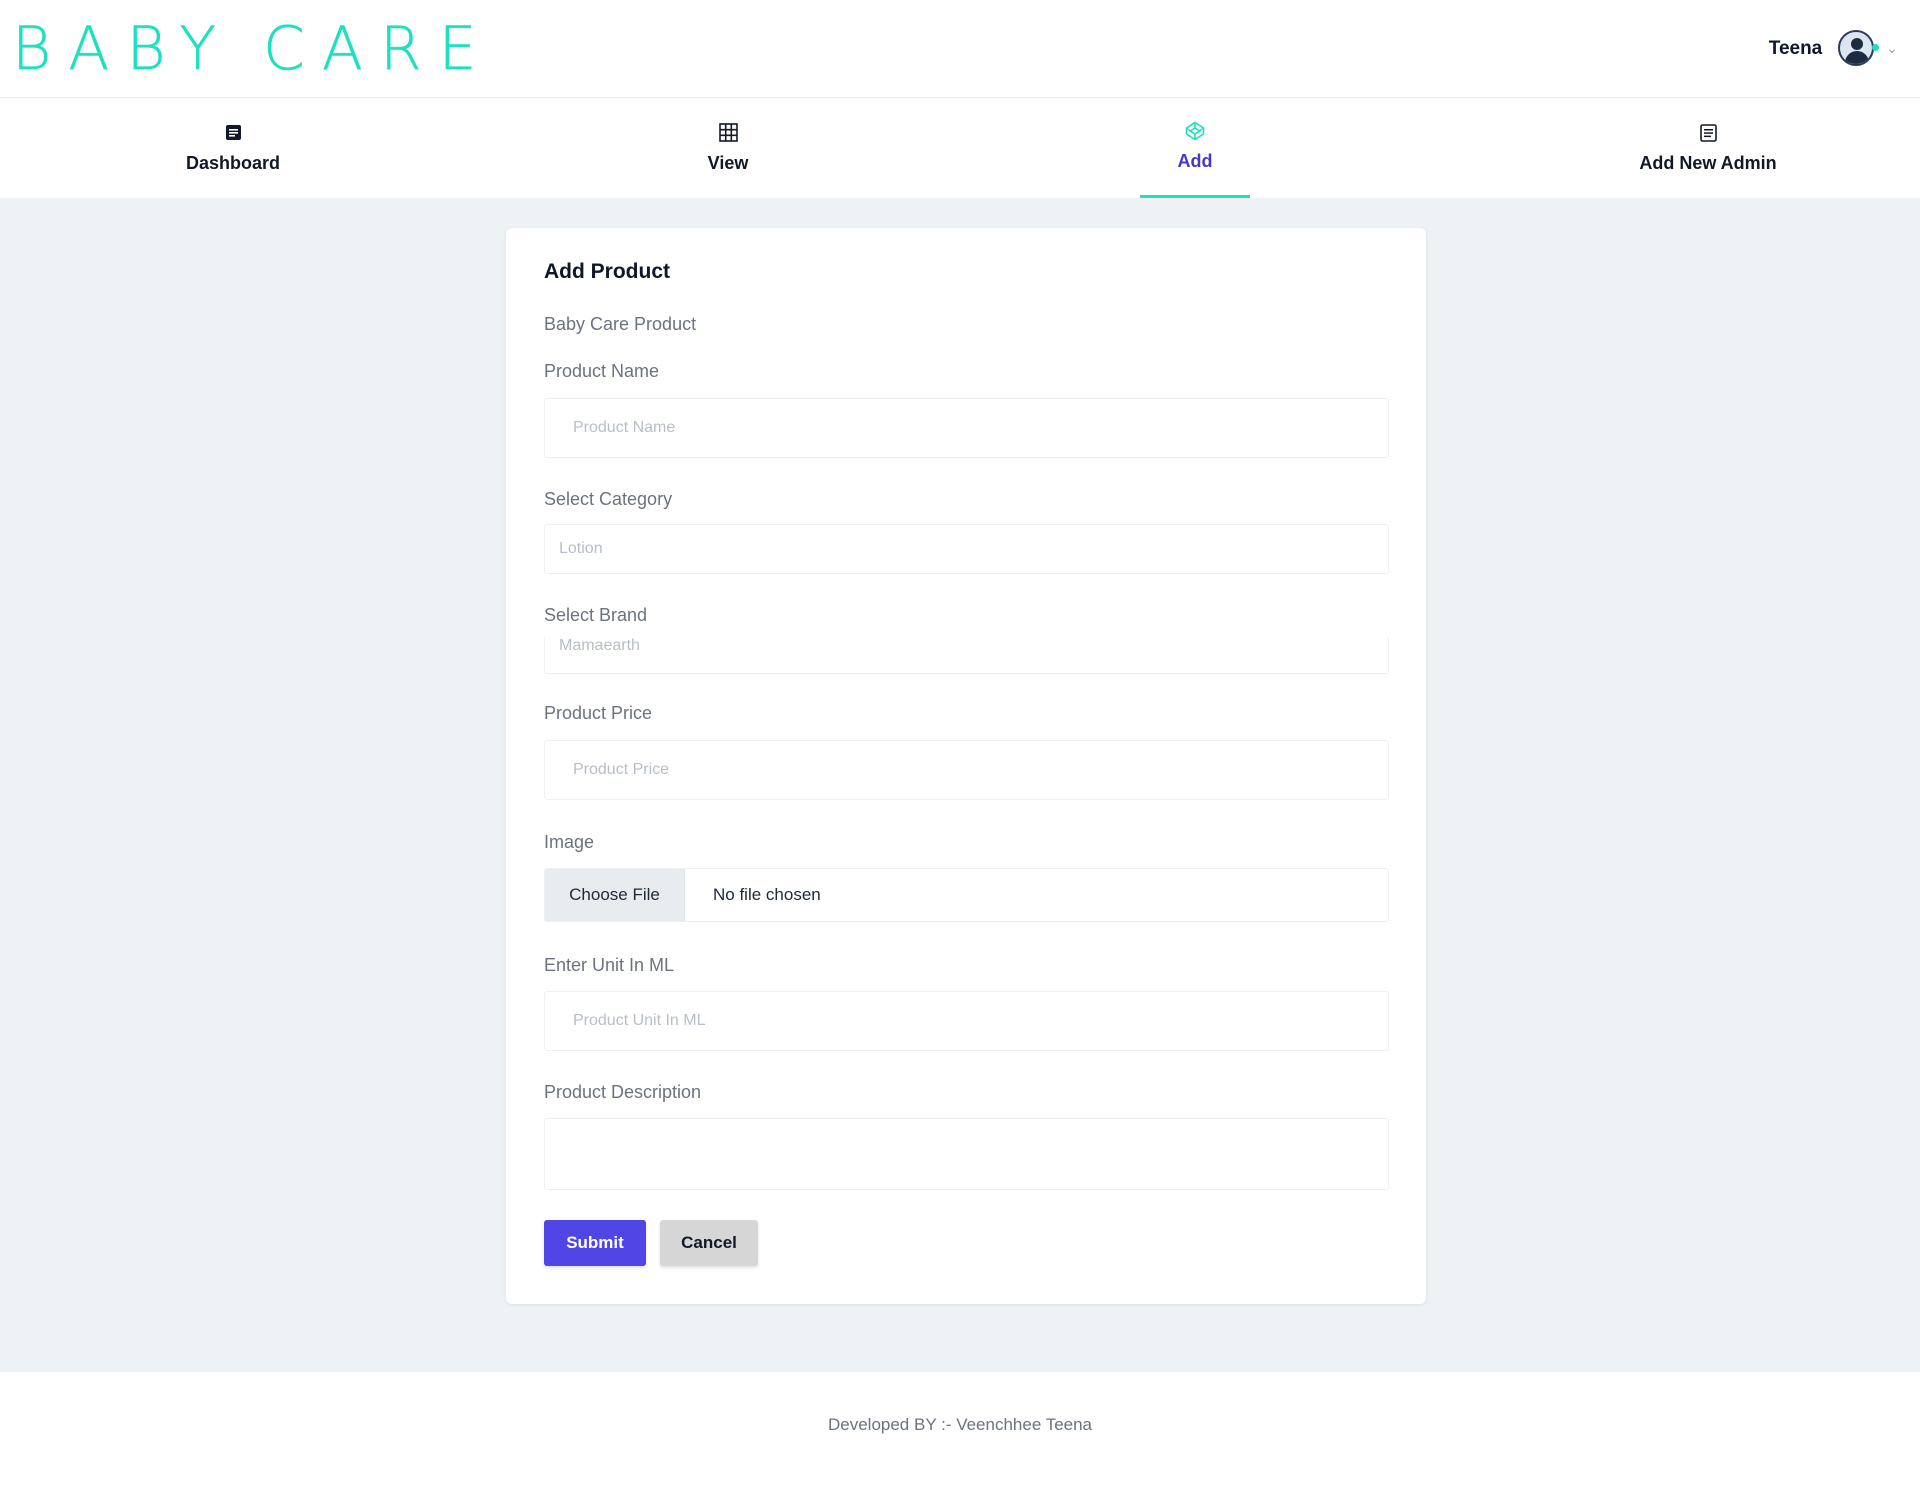 This screenshot has height=1490, width=1920. What do you see at coordinates (1892, 48) in the screenshot?
I see `chevron-down-icon: ⌄` at bounding box center [1892, 48].